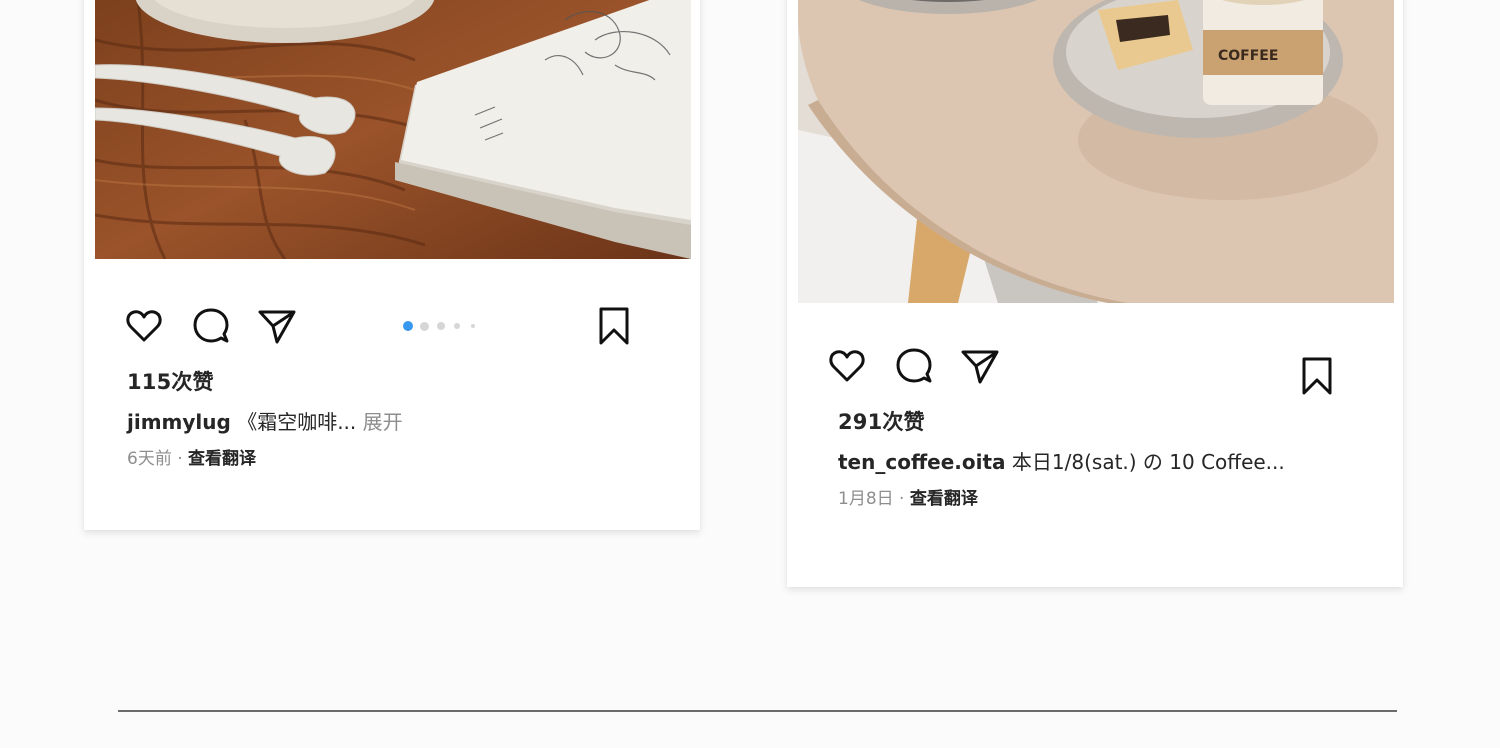 The height and width of the screenshot is (748, 1500). Describe the element at coordinates (179, 422) in the screenshot. I see `username-link: jimmylug` at that location.